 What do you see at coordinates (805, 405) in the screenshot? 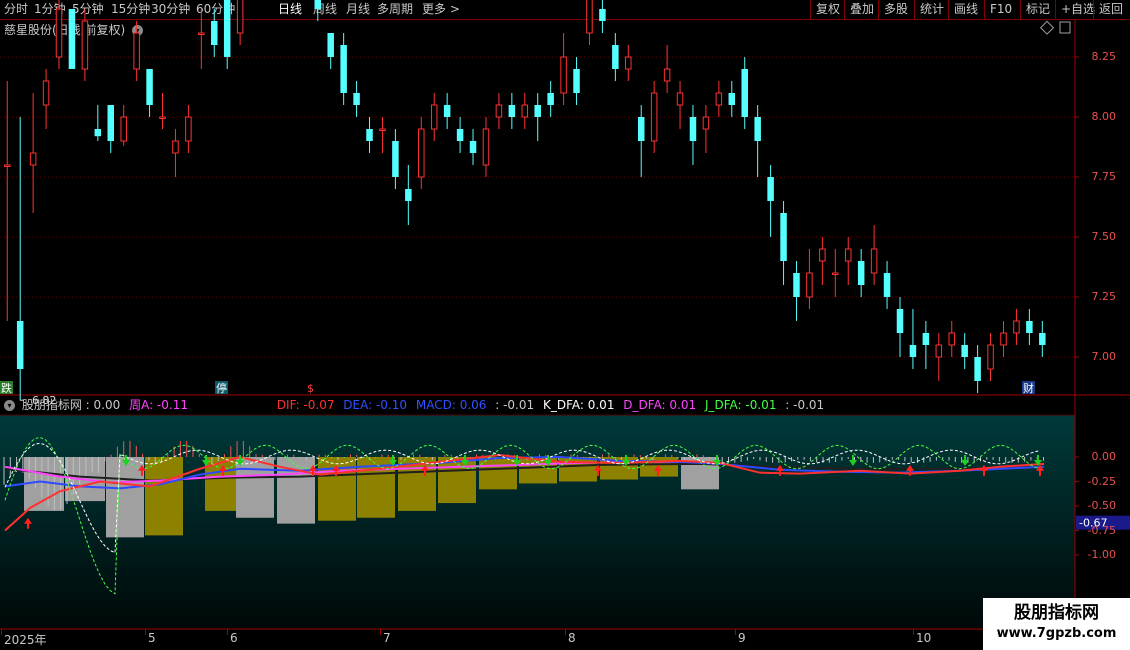
I see `last-value: : -0.01` at bounding box center [805, 405].